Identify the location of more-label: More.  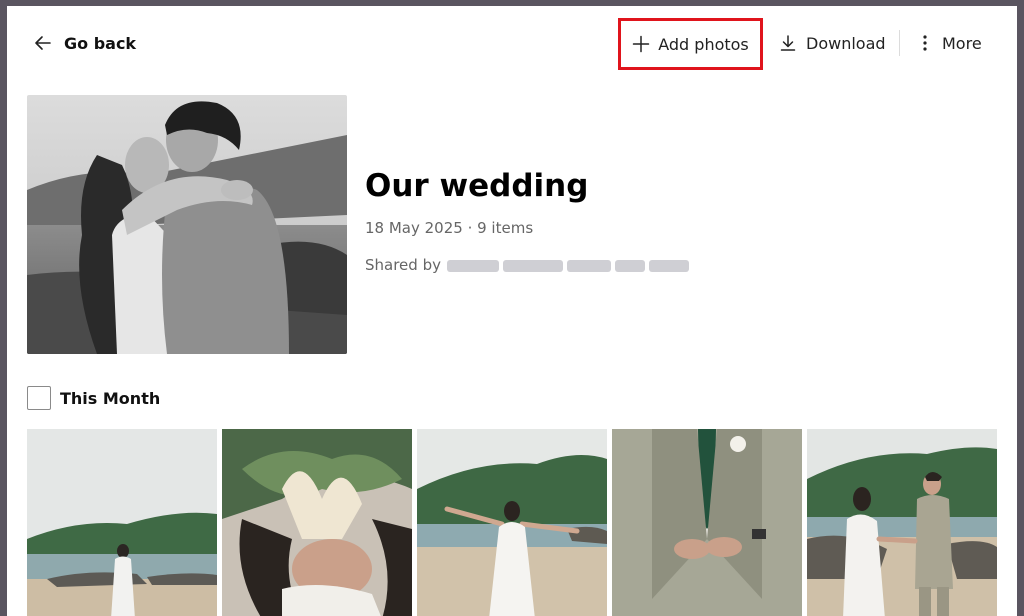
(962, 43).